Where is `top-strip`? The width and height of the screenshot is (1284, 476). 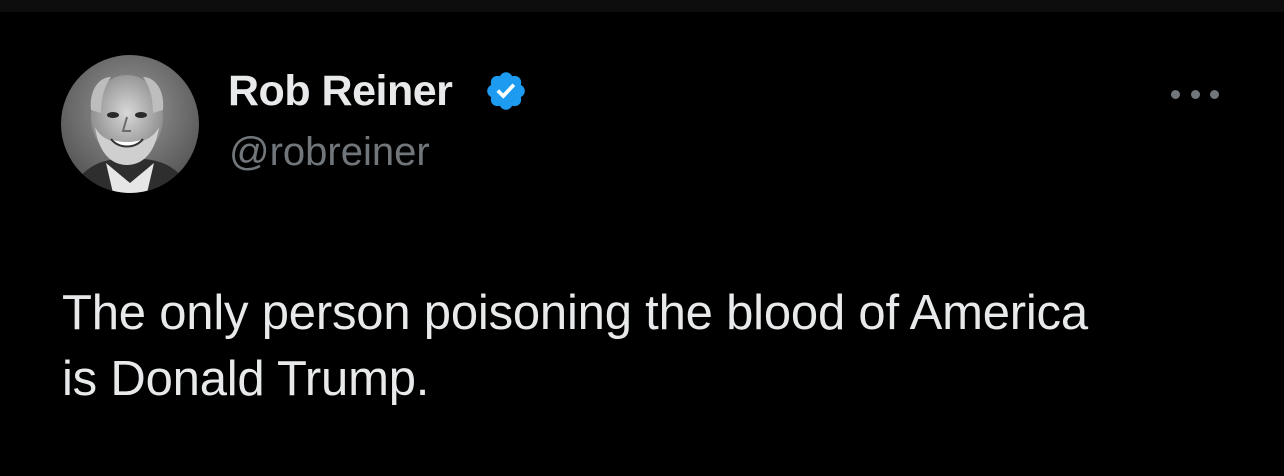
top-strip is located at coordinates (642, 6).